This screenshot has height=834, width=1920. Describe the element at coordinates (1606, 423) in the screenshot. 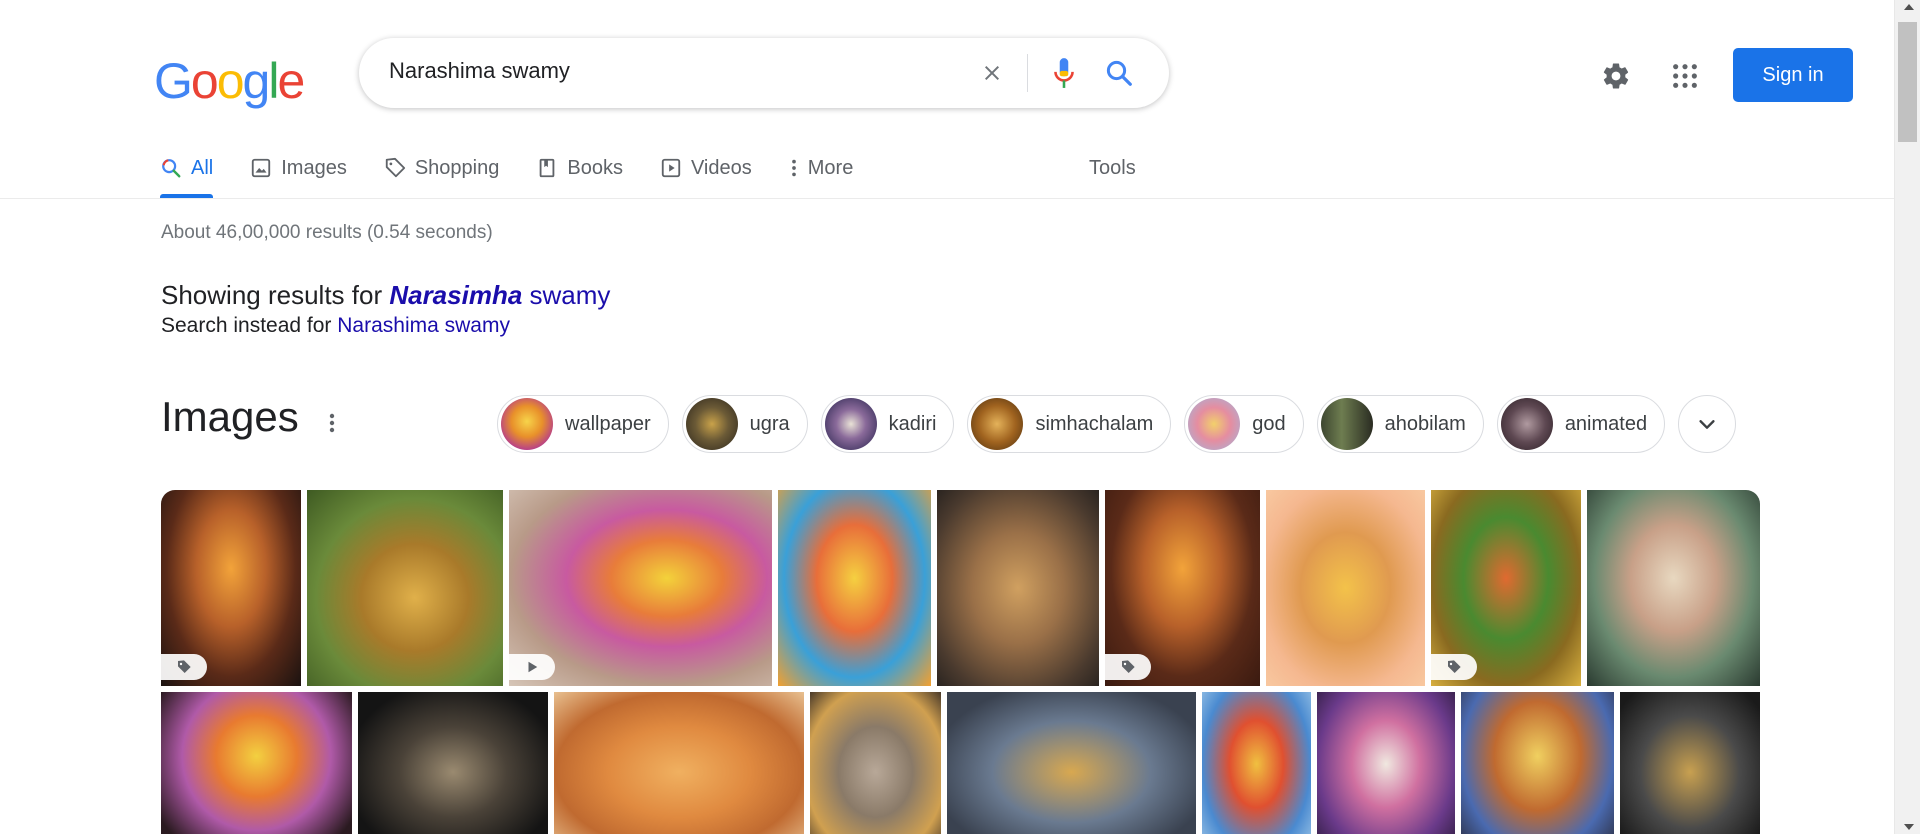

I see `chip-label: animated` at that location.